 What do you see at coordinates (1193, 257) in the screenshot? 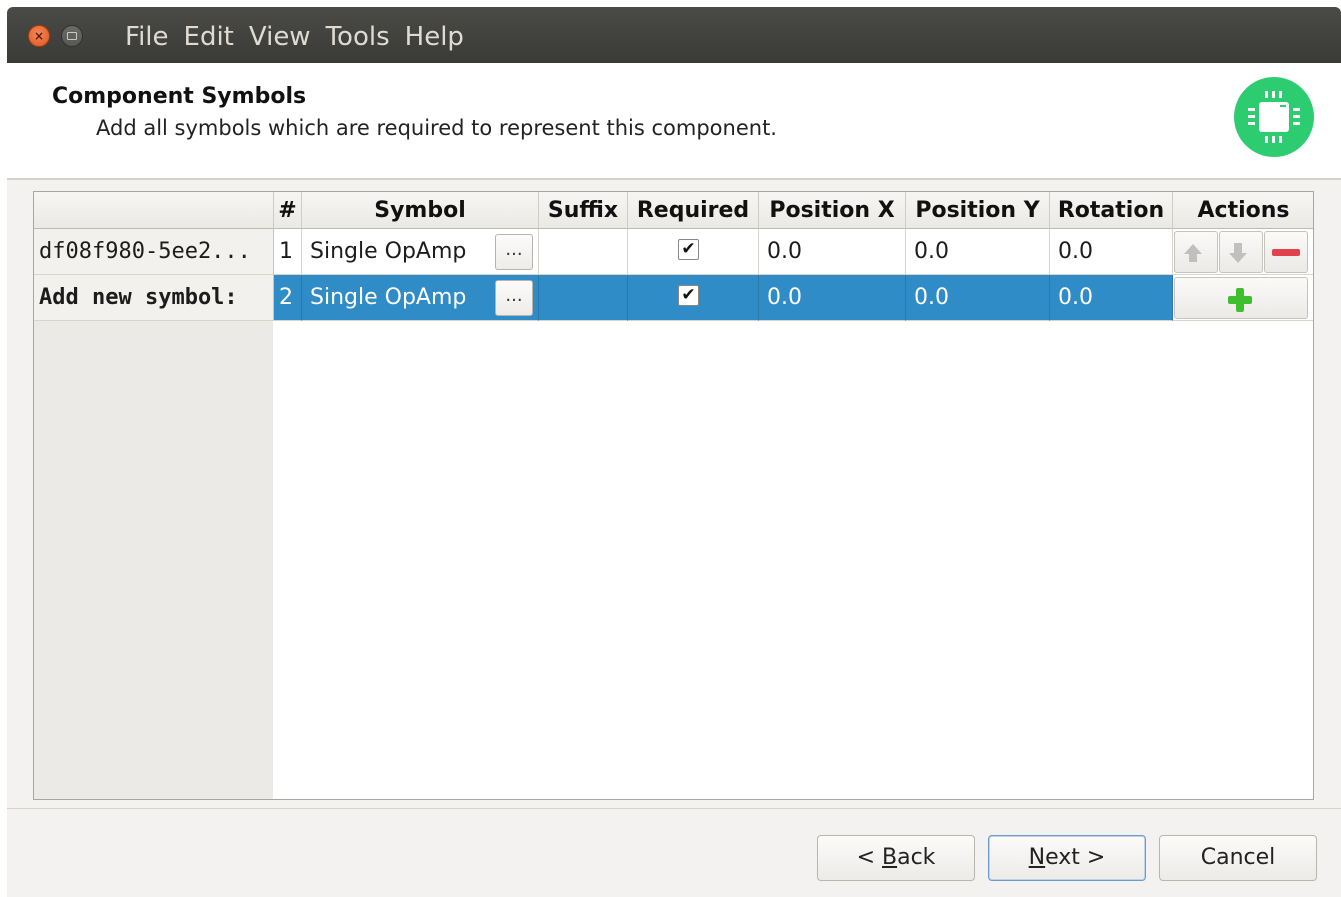
I see `arrow-up-stem` at bounding box center [1193, 257].